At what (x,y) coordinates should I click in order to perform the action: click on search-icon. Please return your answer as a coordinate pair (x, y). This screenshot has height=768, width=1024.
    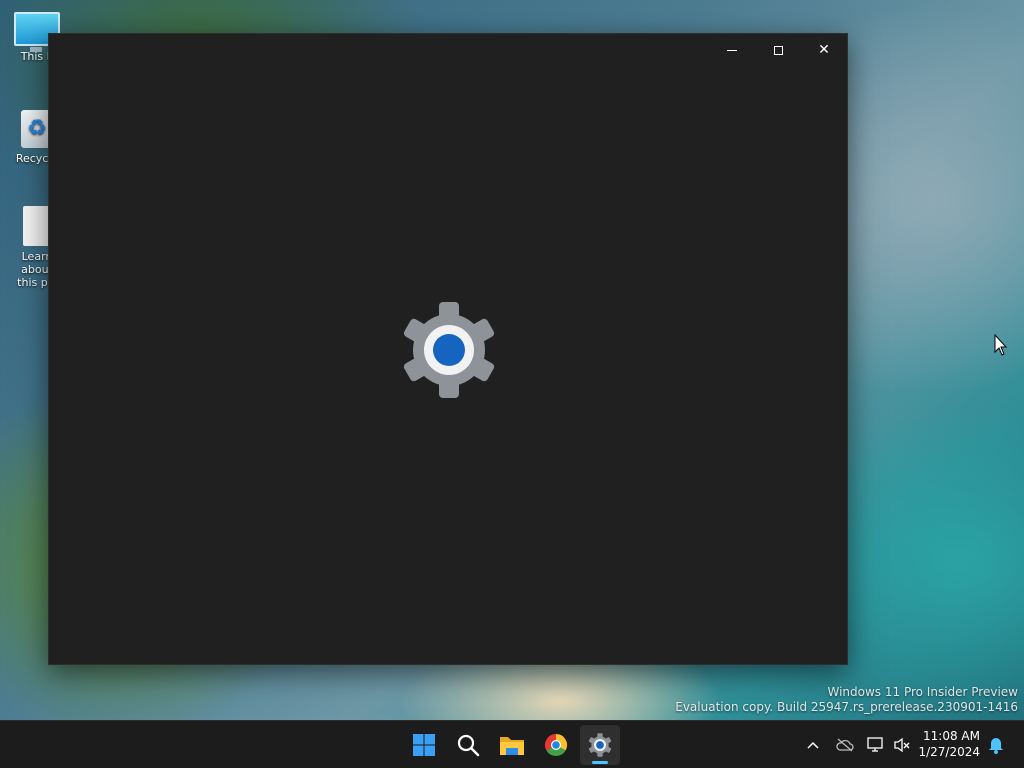
    Looking at the image, I should click on (468, 745).